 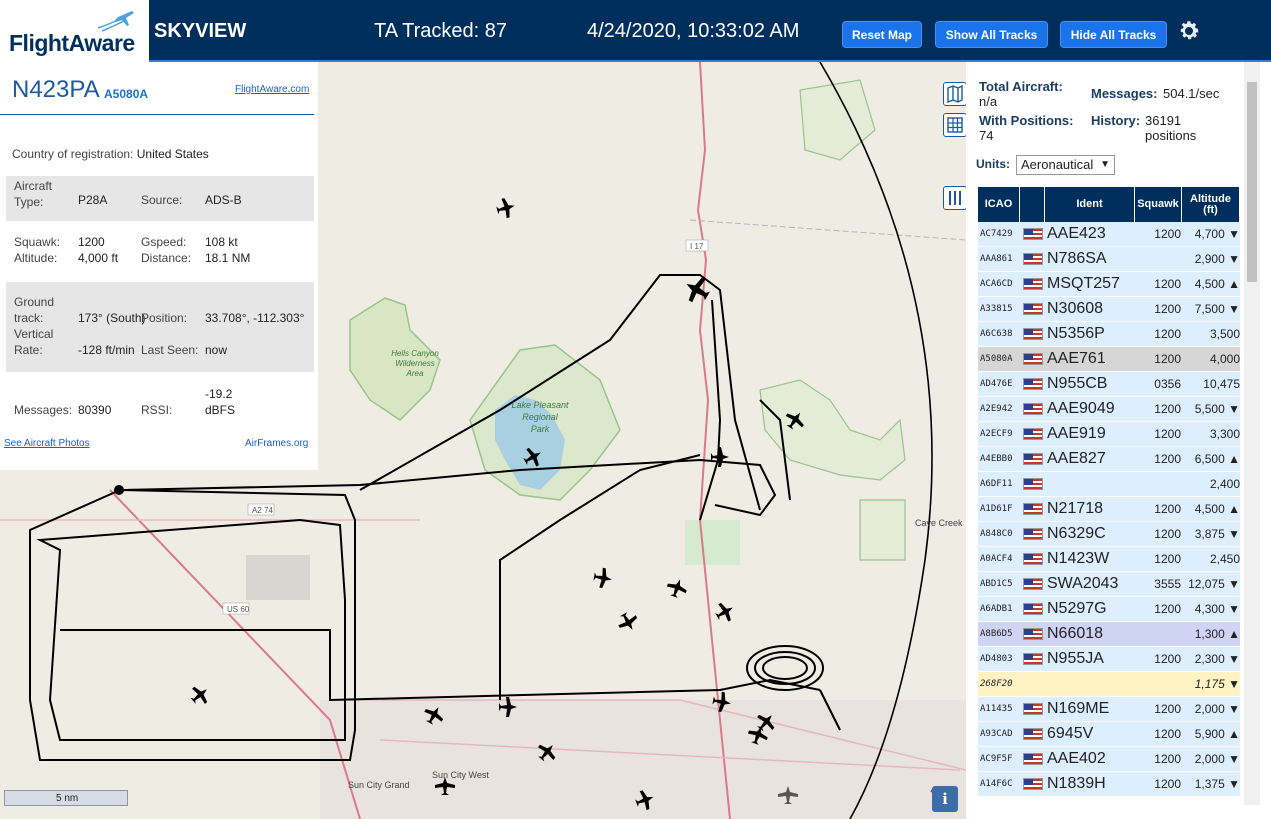 What do you see at coordinates (991, 34) in the screenshot?
I see `show-all-tracks-button: Show All Tracks` at bounding box center [991, 34].